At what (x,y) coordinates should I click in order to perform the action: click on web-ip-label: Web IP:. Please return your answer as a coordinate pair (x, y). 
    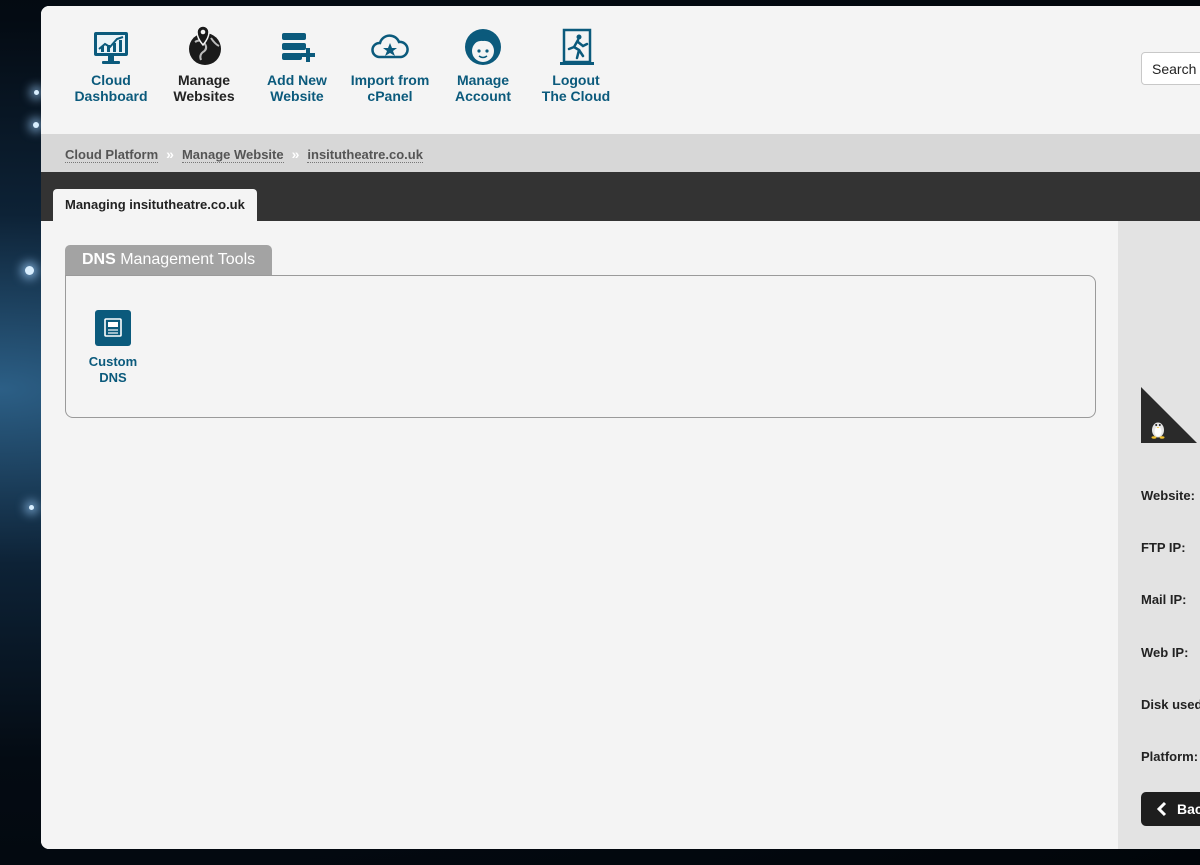
    Looking at the image, I should click on (1165, 652).